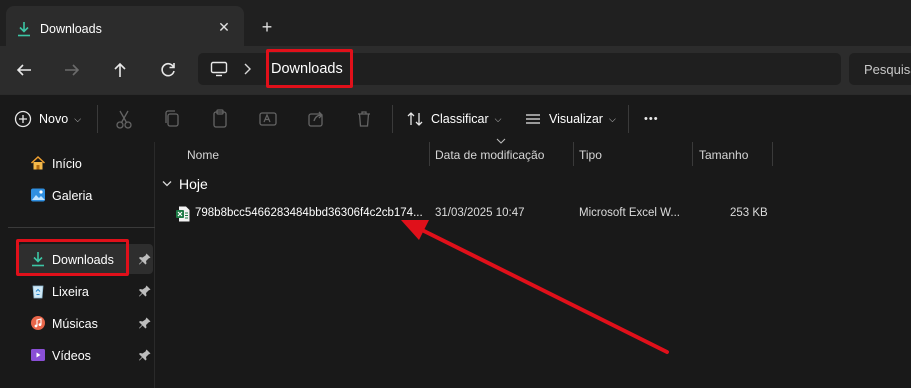  Describe the element at coordinates (38, 195) in the screenshot. I see `gallery-icon` at that location.